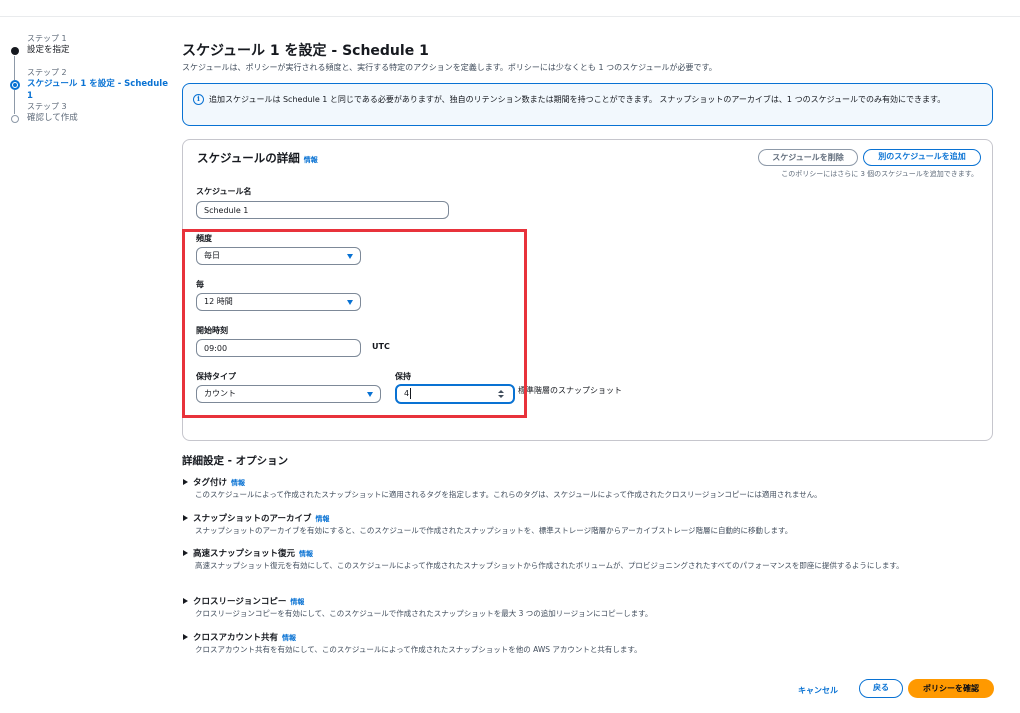 The width and height of the screenshot is (1020, 713). Describe the element at coordinates (235, 638) in the screenshot. I see `expandable-title: クロスアカウント共有` at that location.